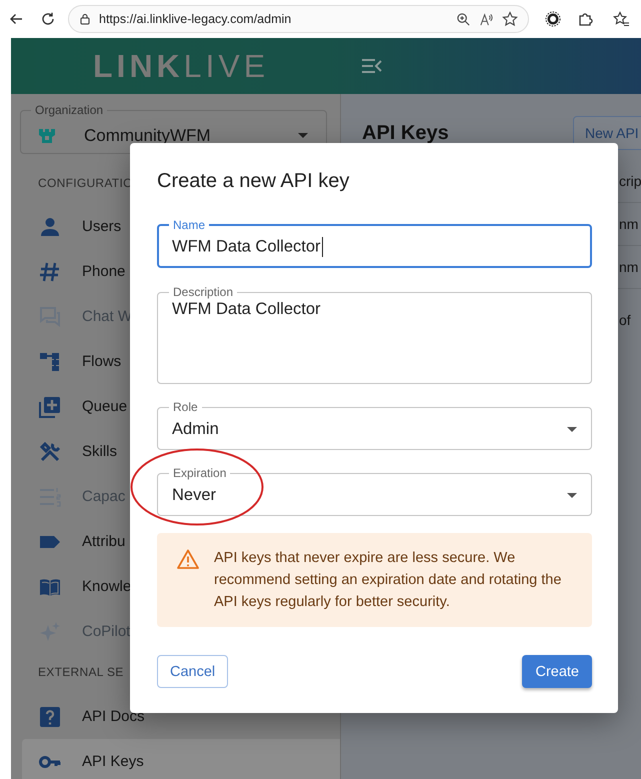 The width and height of the screenshot is (641, 779). I want to click on table-cell-text: of, so click(625, 320).